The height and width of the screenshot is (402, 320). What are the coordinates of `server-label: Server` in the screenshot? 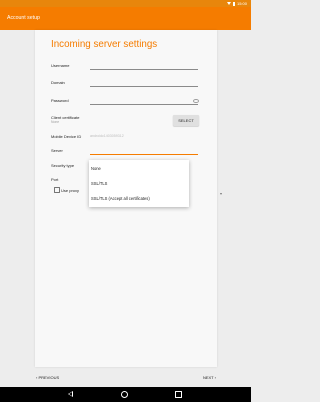 It's located at (57, 150).